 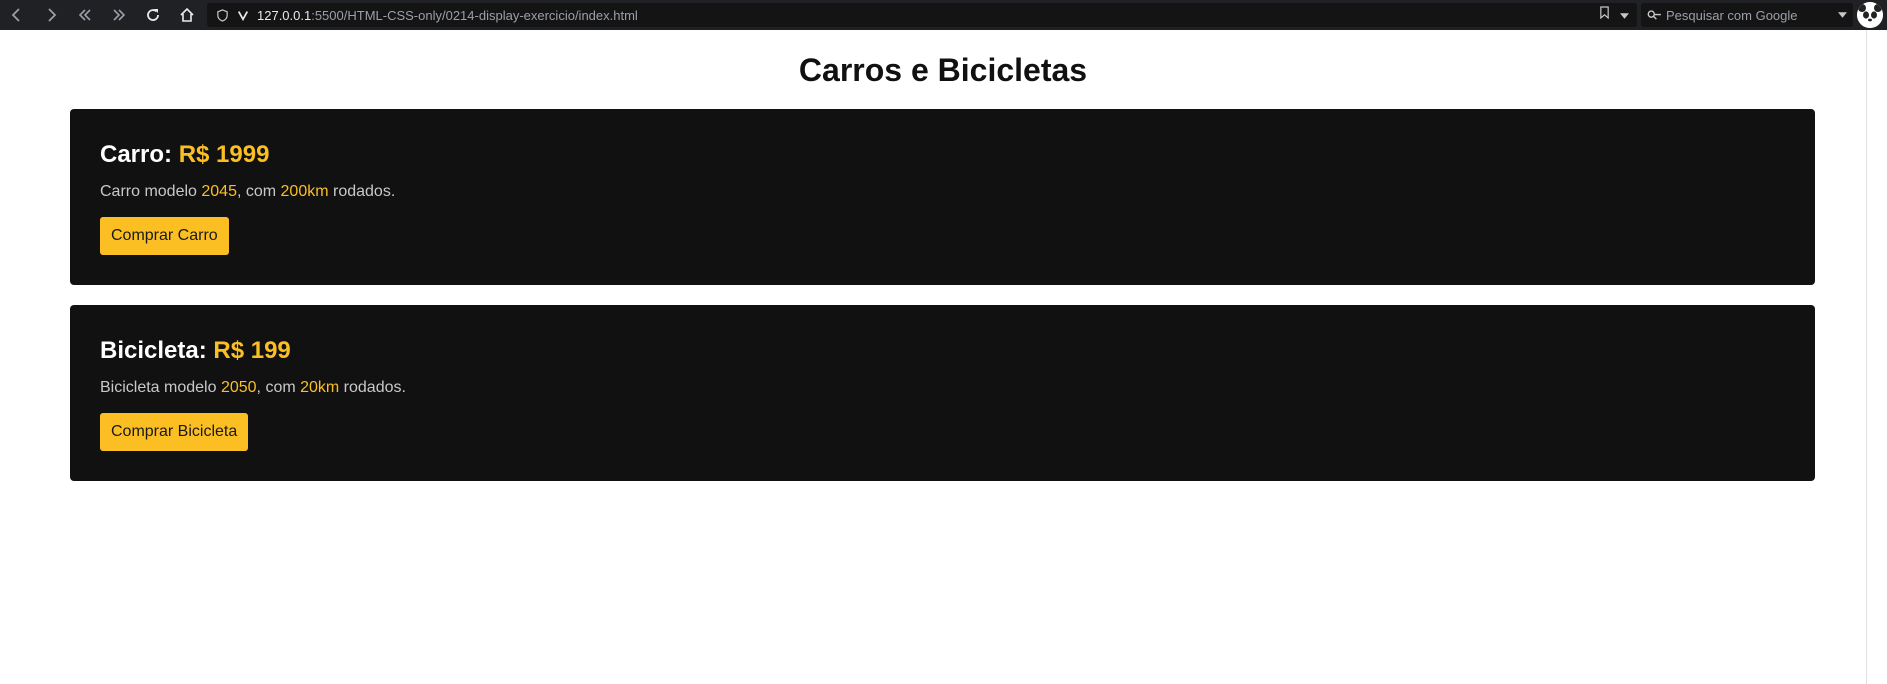 What do you see at coordinates (1654, 15) in the screenshot?
I see `search-icon` at bounding box center [1654, 15].